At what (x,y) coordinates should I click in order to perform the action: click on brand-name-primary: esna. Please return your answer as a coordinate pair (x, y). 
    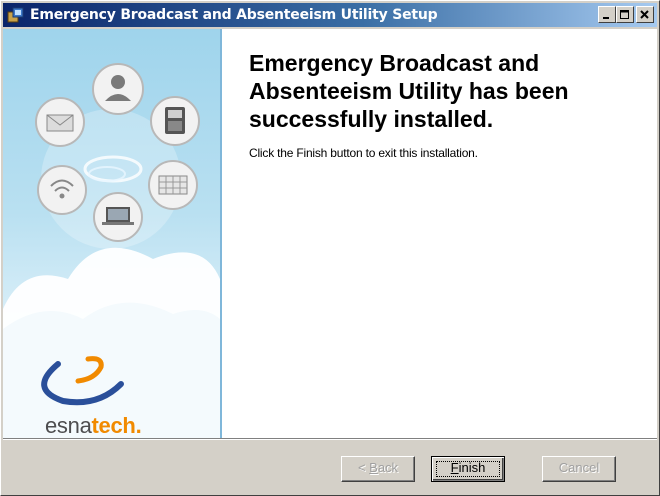
    Looking at the image, I should click on (68, 425).